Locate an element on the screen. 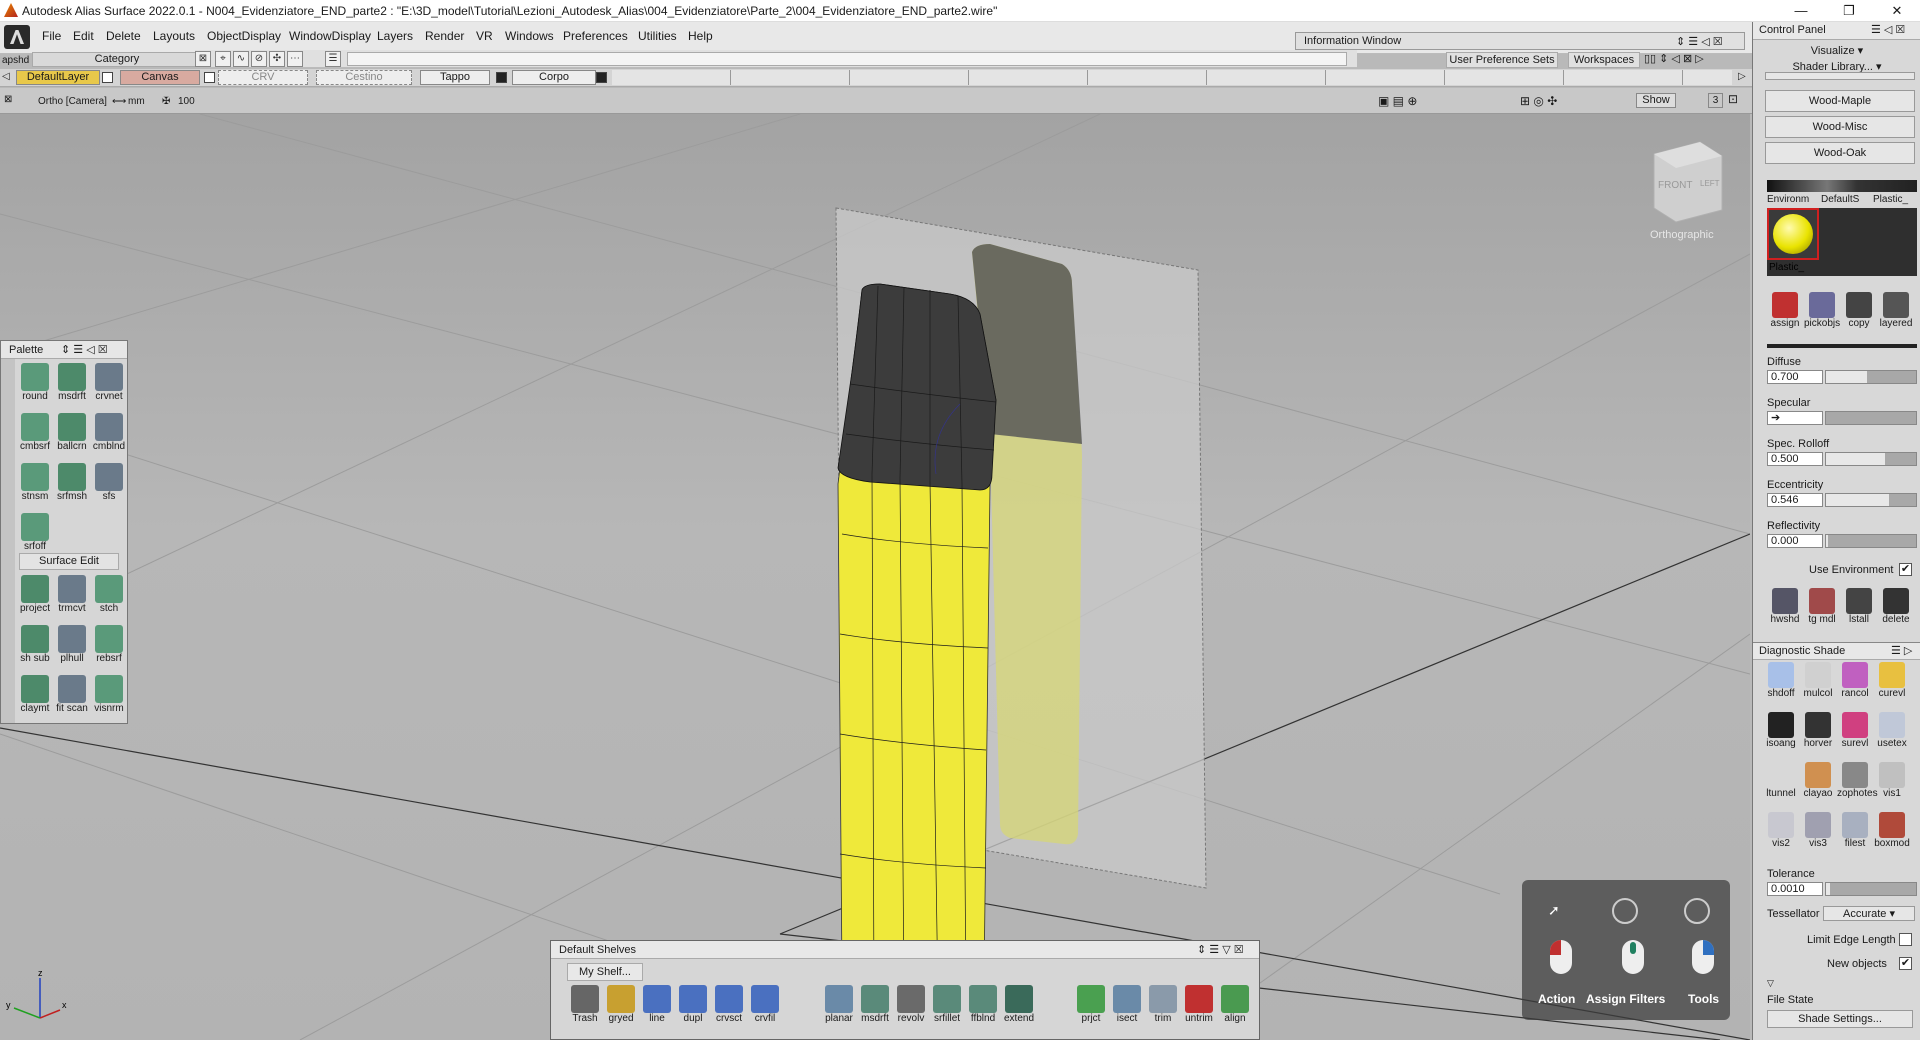  new-objects-checkbox: ✔ is located at coordinates (1905, 963).